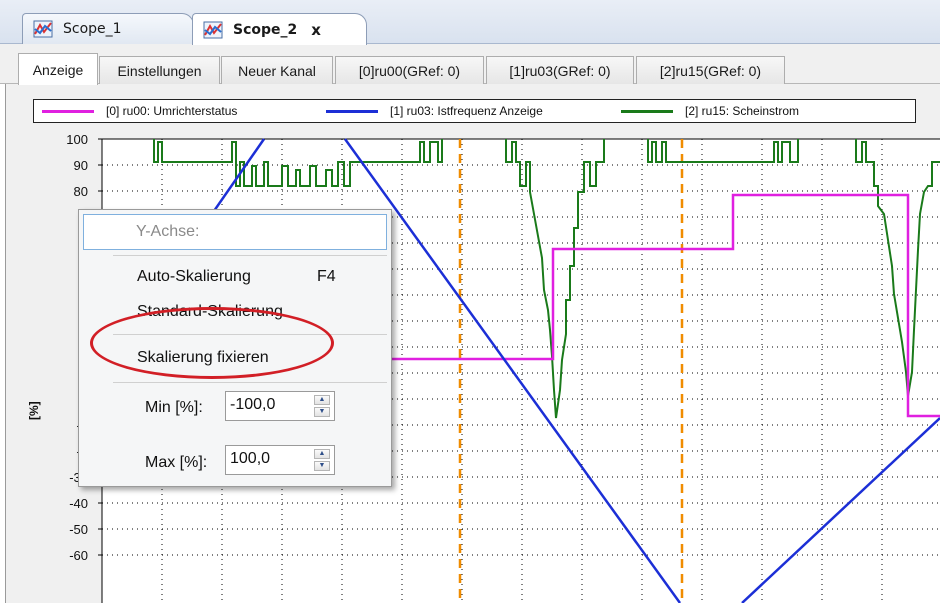  I want to click on legend-item-frequency: [1] ru03: Istfrequenz Anzeige, so click(434, 111).